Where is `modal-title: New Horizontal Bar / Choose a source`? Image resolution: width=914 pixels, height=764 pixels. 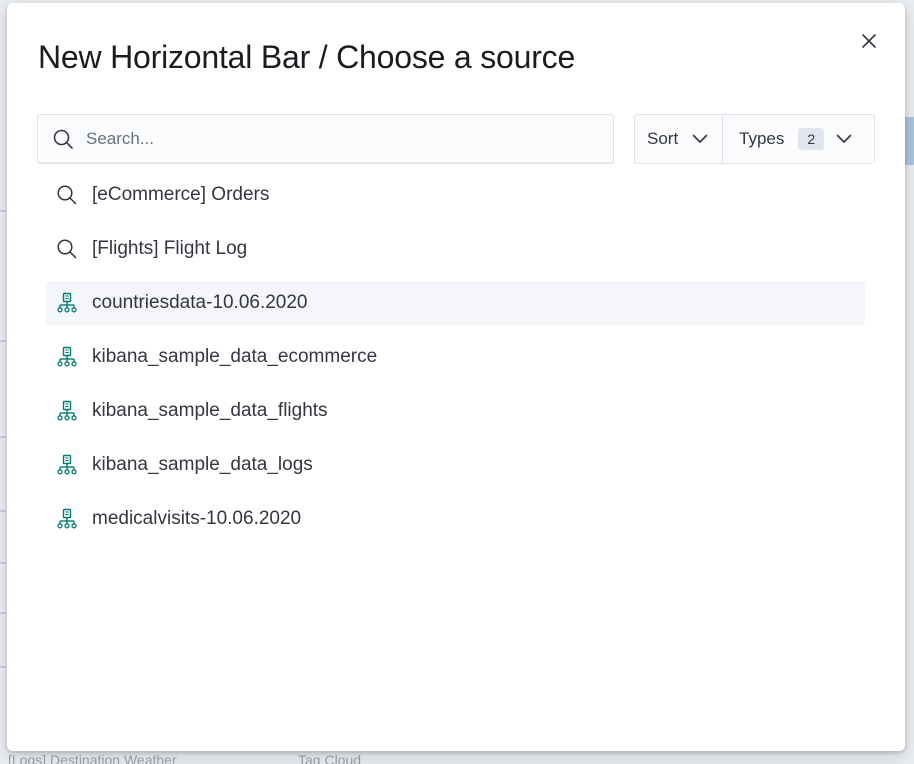 modal-title: New Horizontal Bar / Choose a source is located at coordinates (307, 57).